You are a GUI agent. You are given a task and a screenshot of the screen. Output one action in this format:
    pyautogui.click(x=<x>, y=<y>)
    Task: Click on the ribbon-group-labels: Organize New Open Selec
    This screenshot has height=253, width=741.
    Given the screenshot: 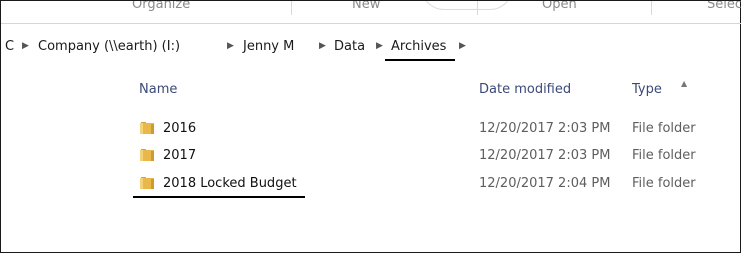 What is the action you would take?
    pyautogui.click(x=371, y=12)
    